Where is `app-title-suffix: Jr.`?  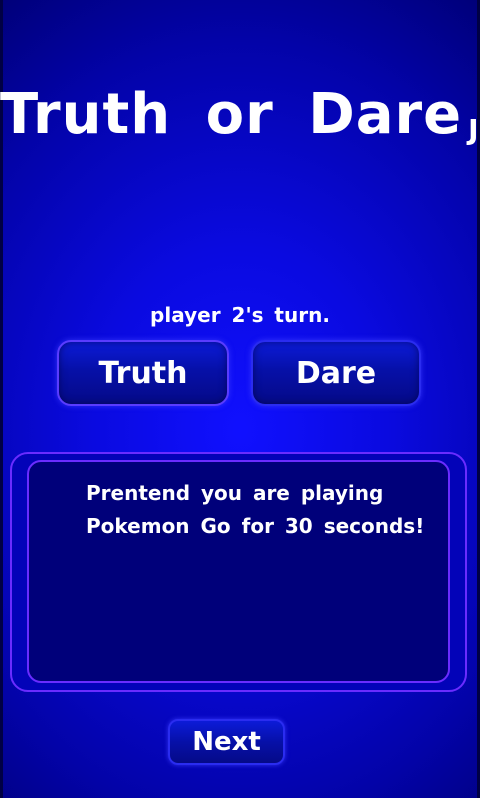
app-title-suffix: Jr. is located at coordinates (474, 129).